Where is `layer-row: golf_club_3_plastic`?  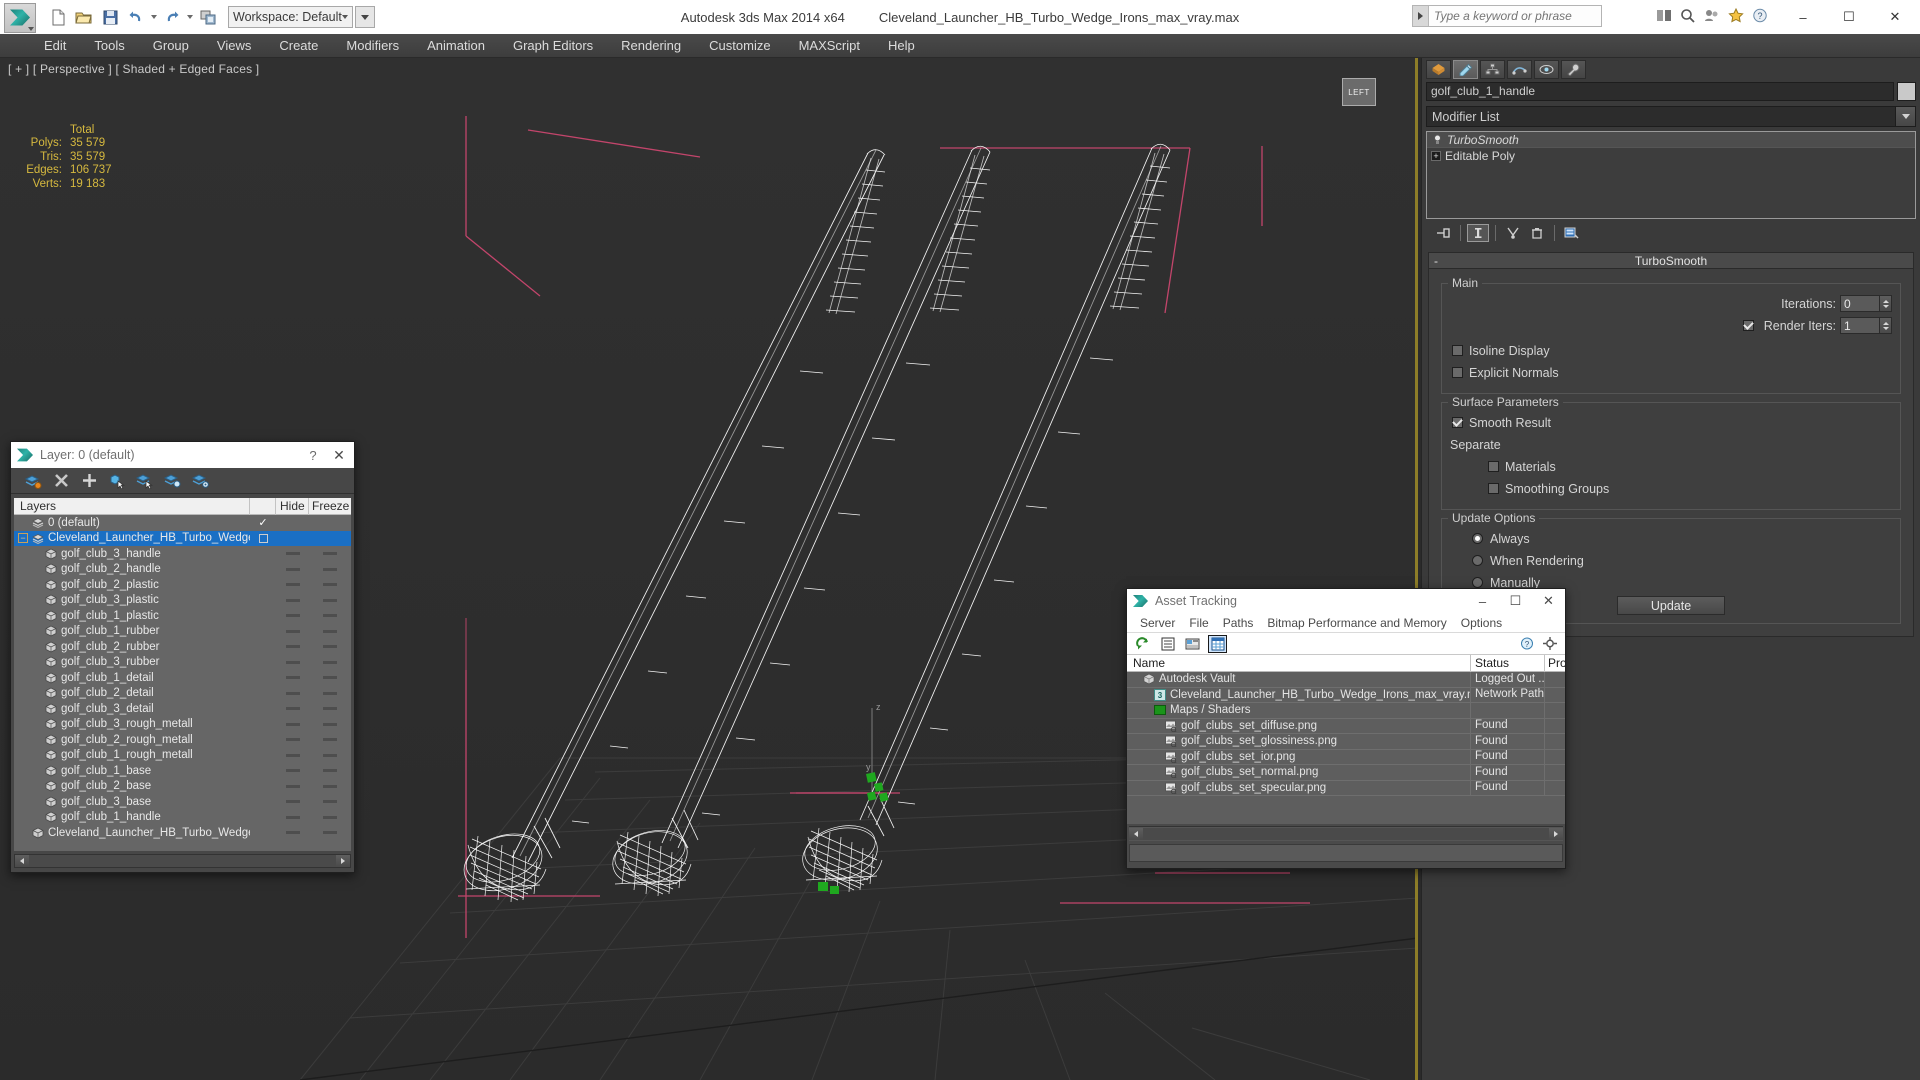 layer-row: golf_club_3_plastic is located at coordinates (182, 601).